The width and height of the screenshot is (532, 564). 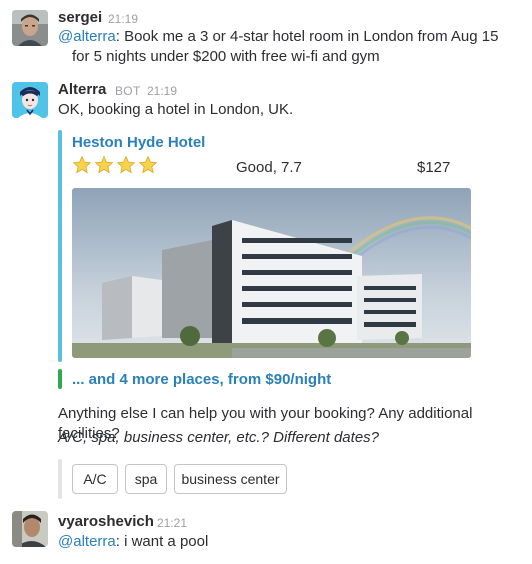 What do you see at coordinates (60, 479) in the screenshot?
I see `button-group-bar` at bounding box center [60, 479].